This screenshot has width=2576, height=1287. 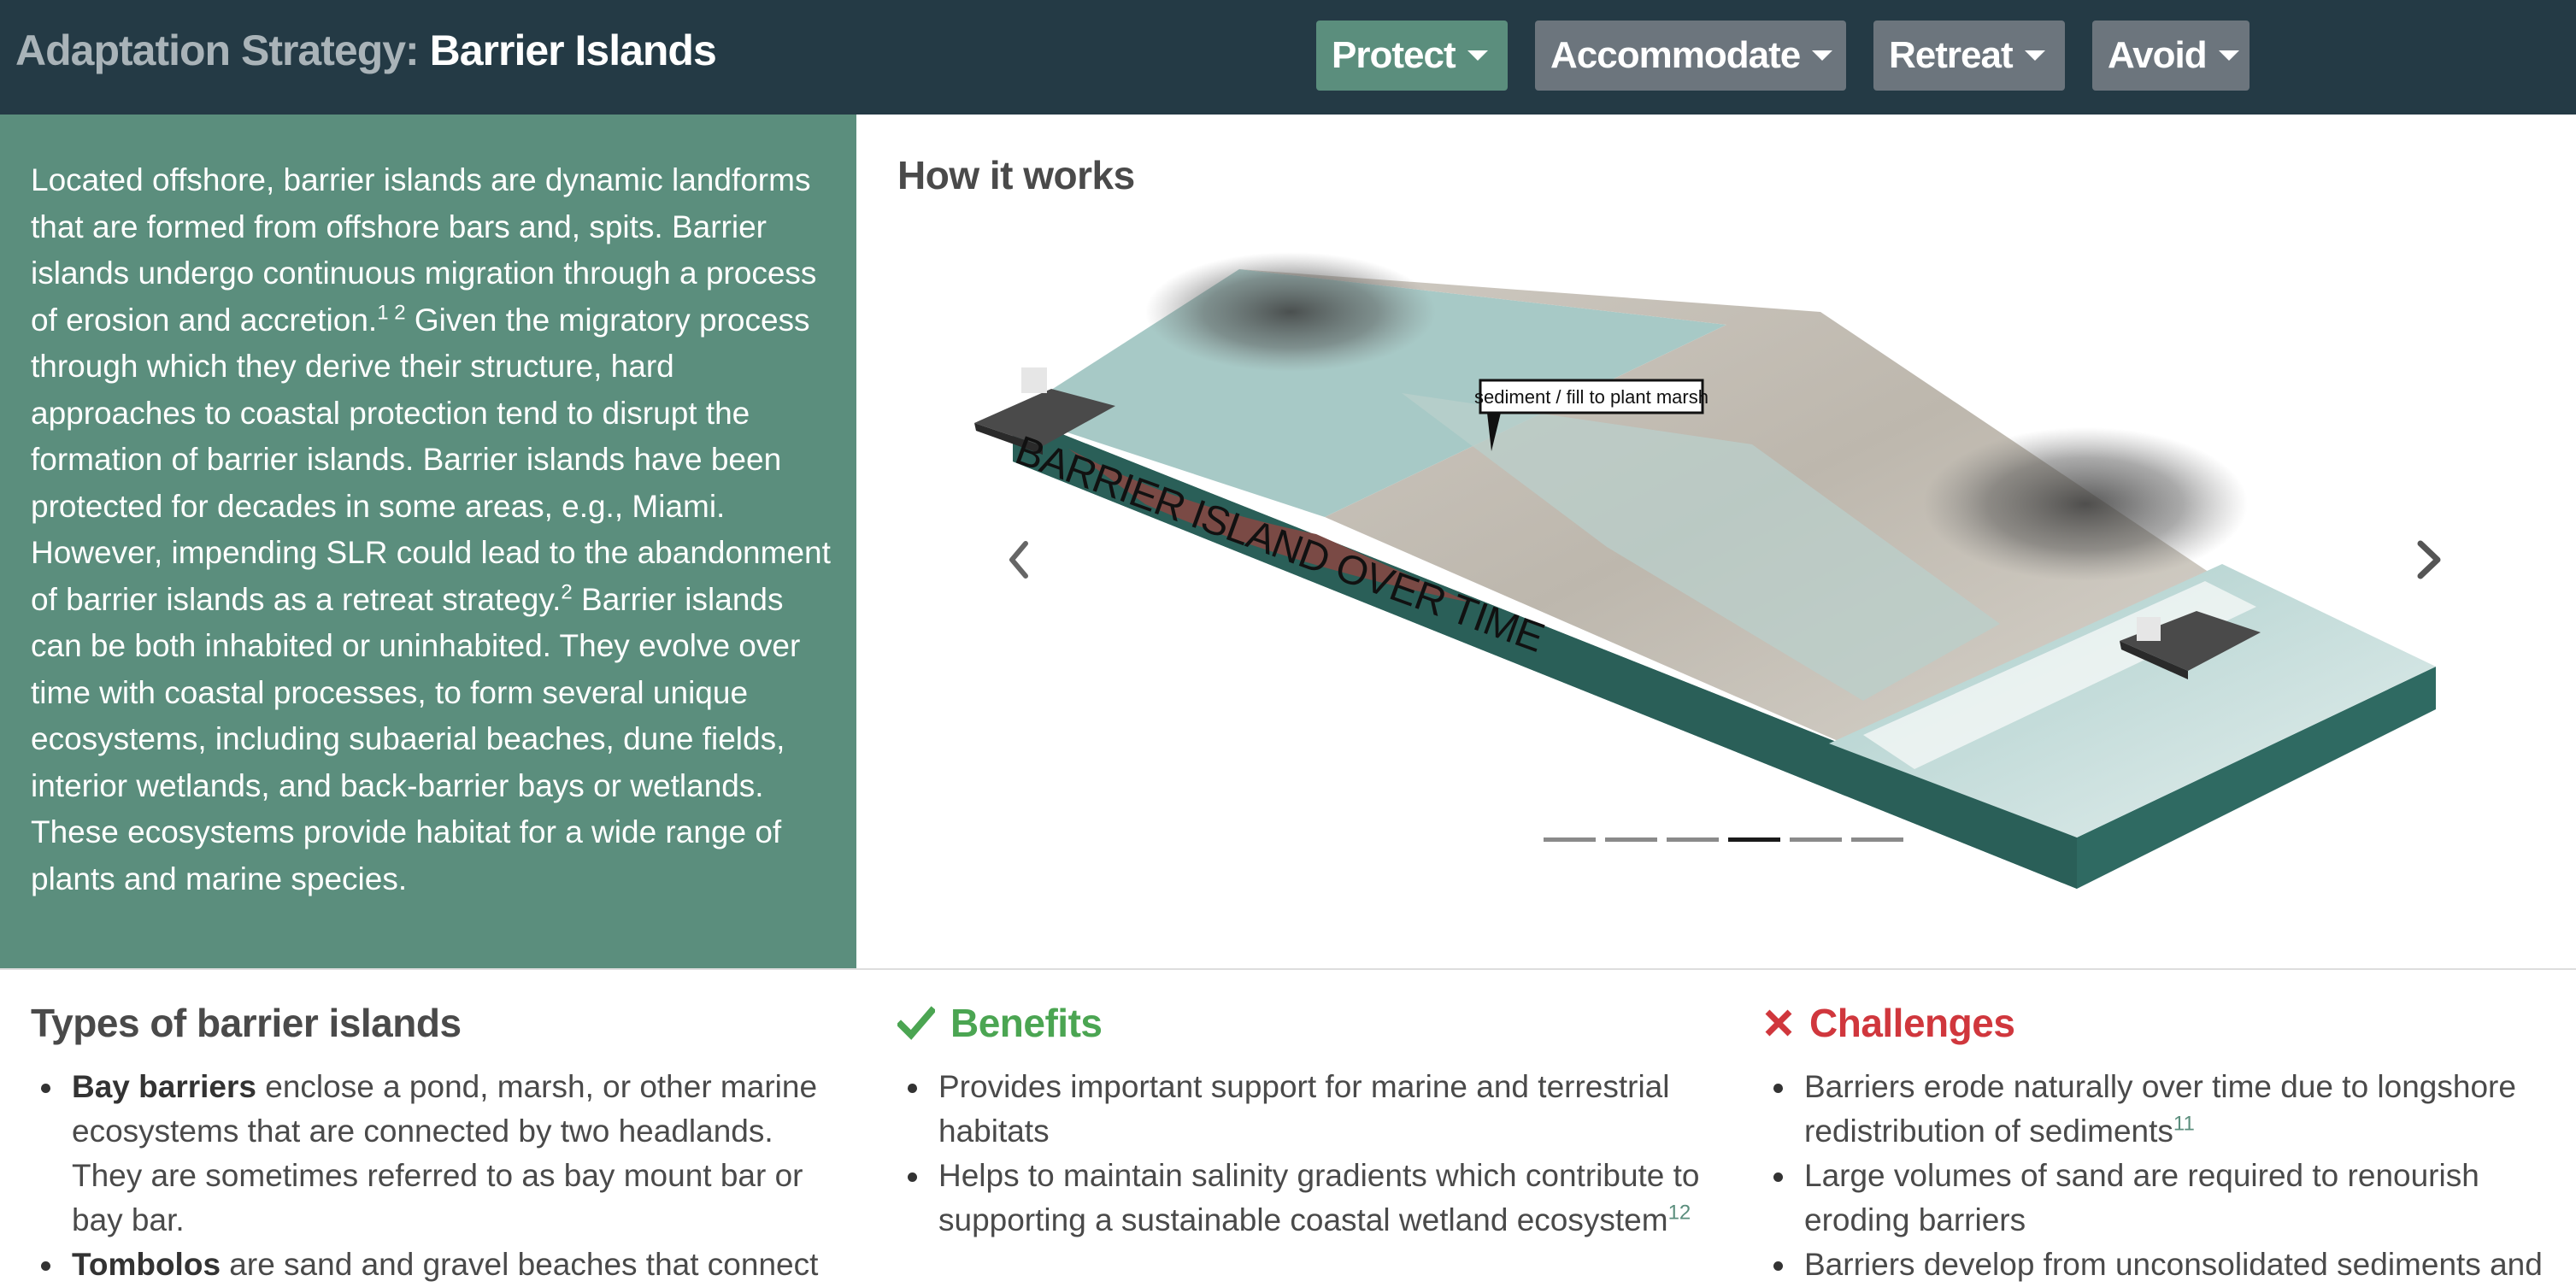 I want to click on retreat-dropdown-button: Retreat, so click(x=1969, y=56).